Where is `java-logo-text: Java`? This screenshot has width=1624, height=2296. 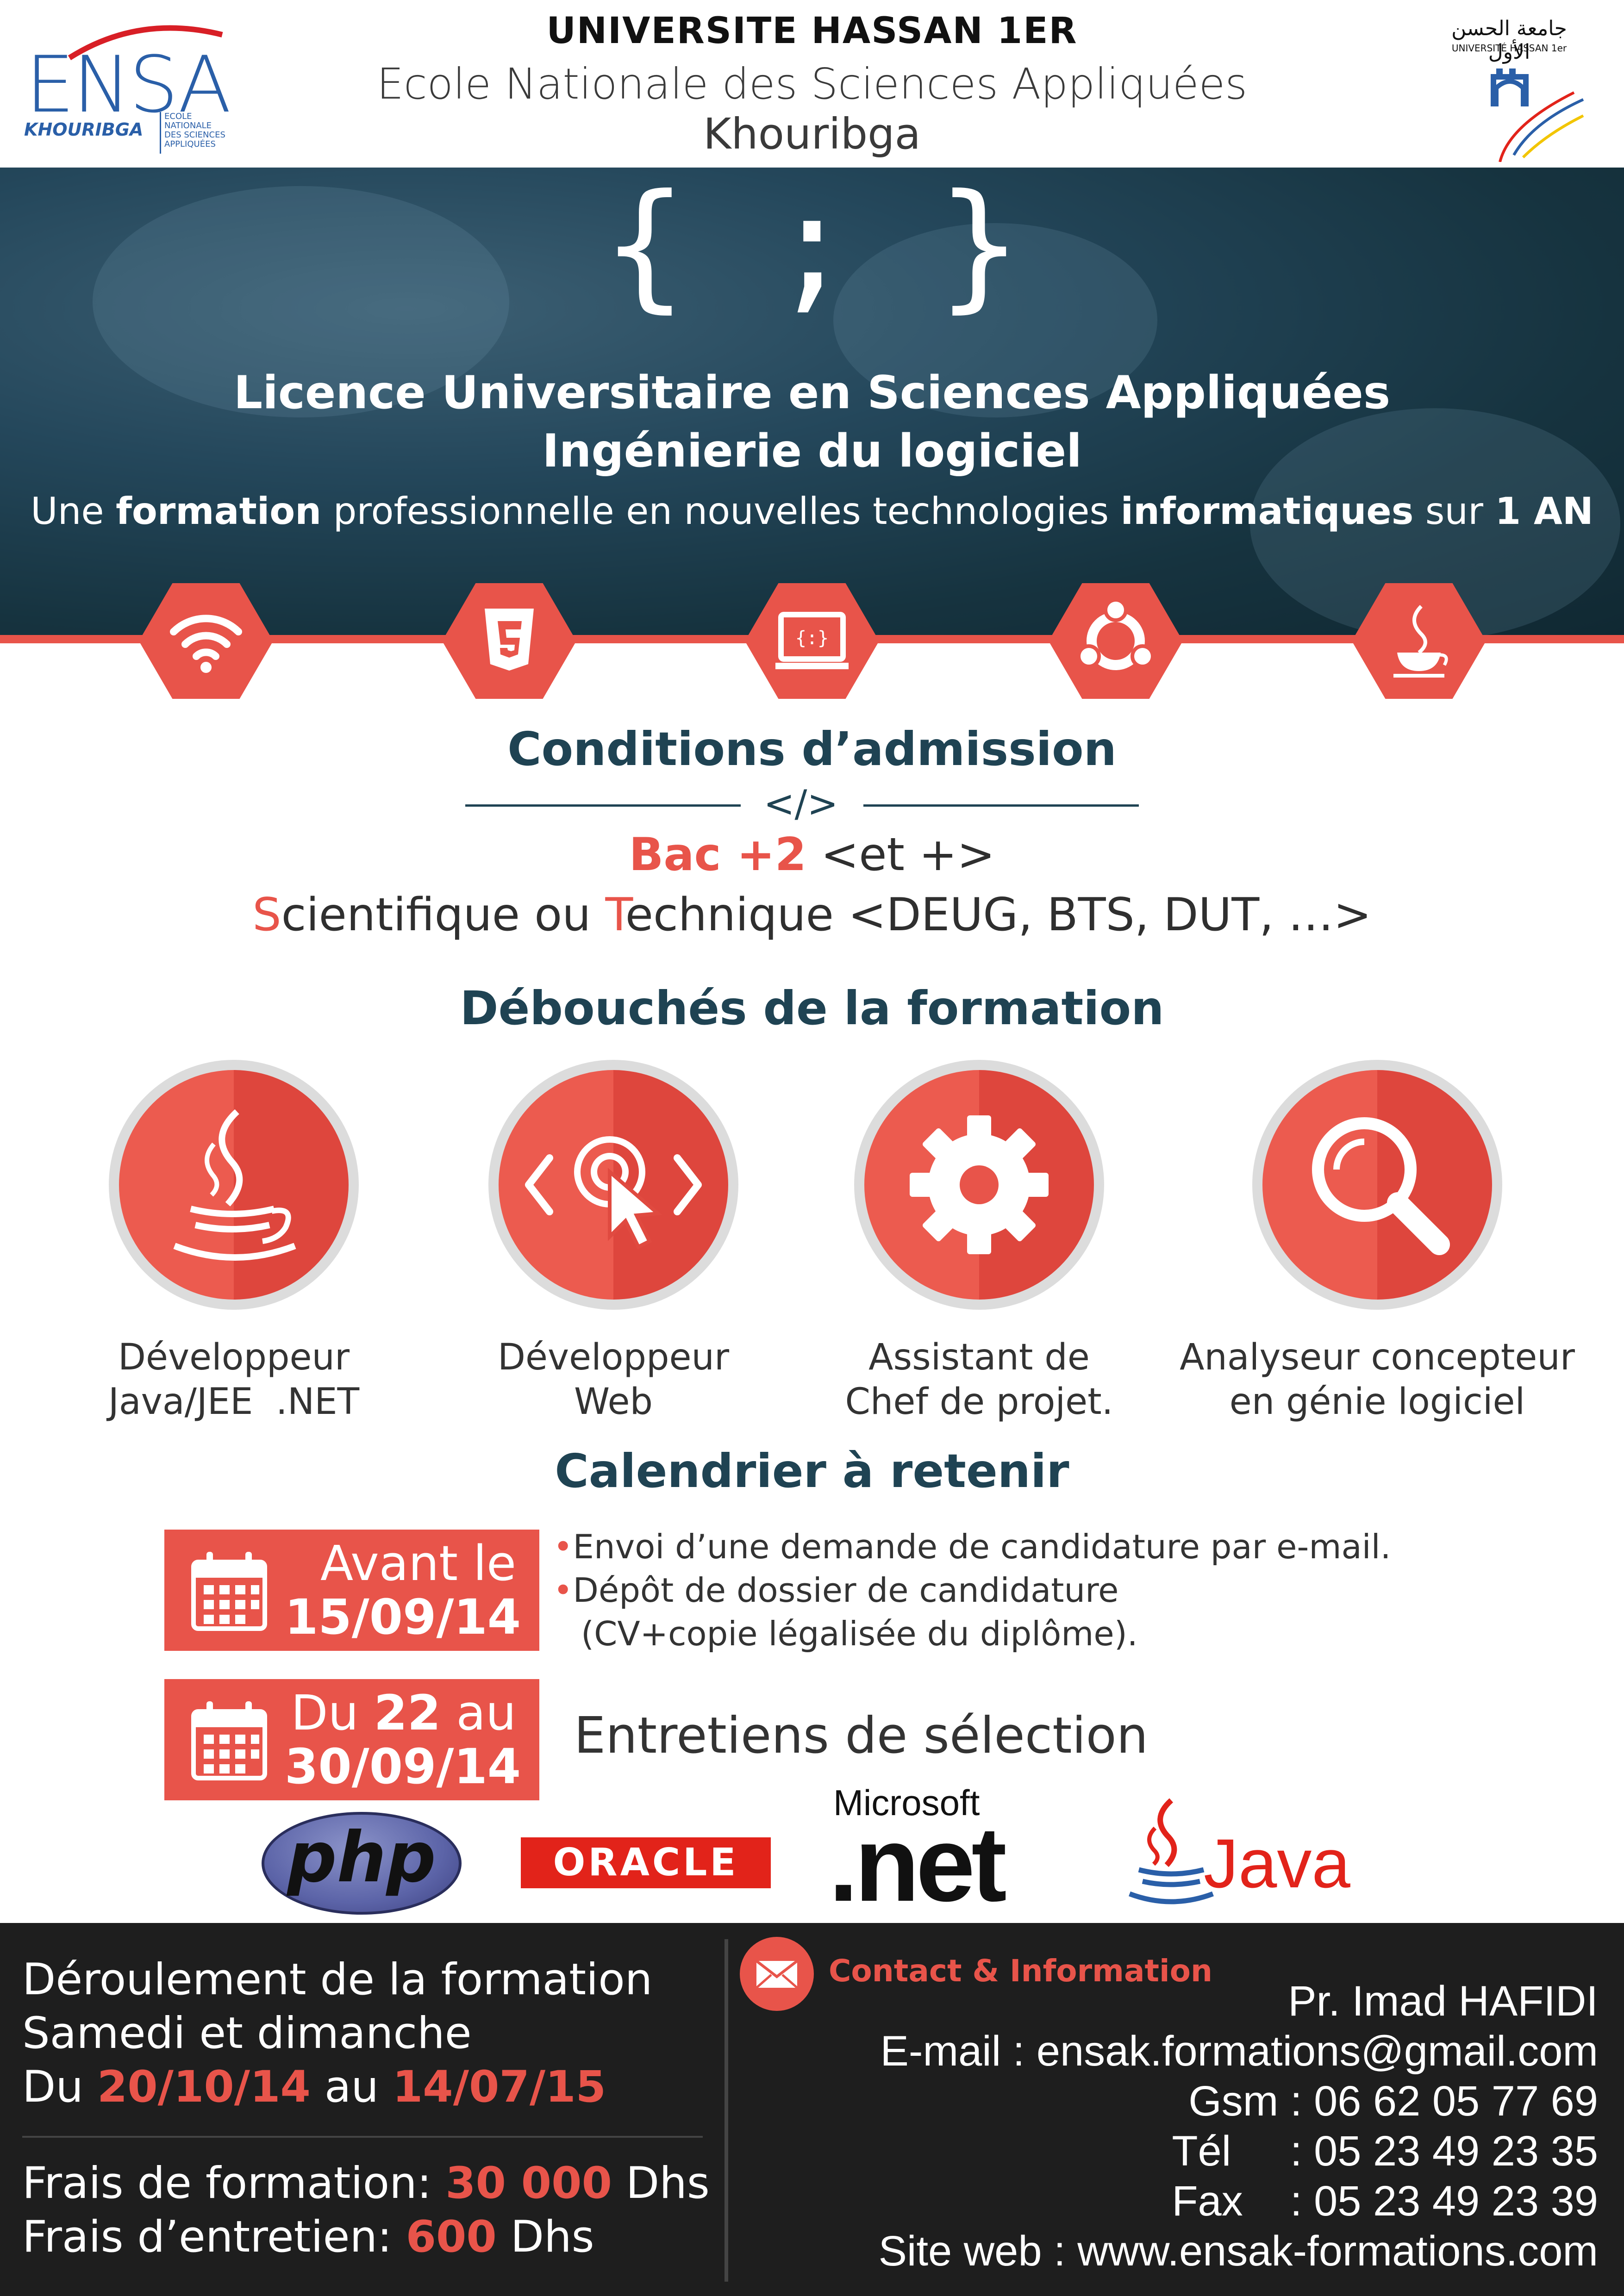 java-logo-text: Java is located at coordinates (1277, 1863).